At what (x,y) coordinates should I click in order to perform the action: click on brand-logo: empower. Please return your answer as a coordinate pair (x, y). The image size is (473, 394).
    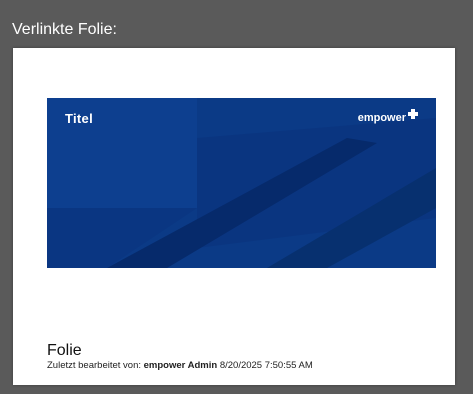
    Looking at the image, I should click on (387, 116).